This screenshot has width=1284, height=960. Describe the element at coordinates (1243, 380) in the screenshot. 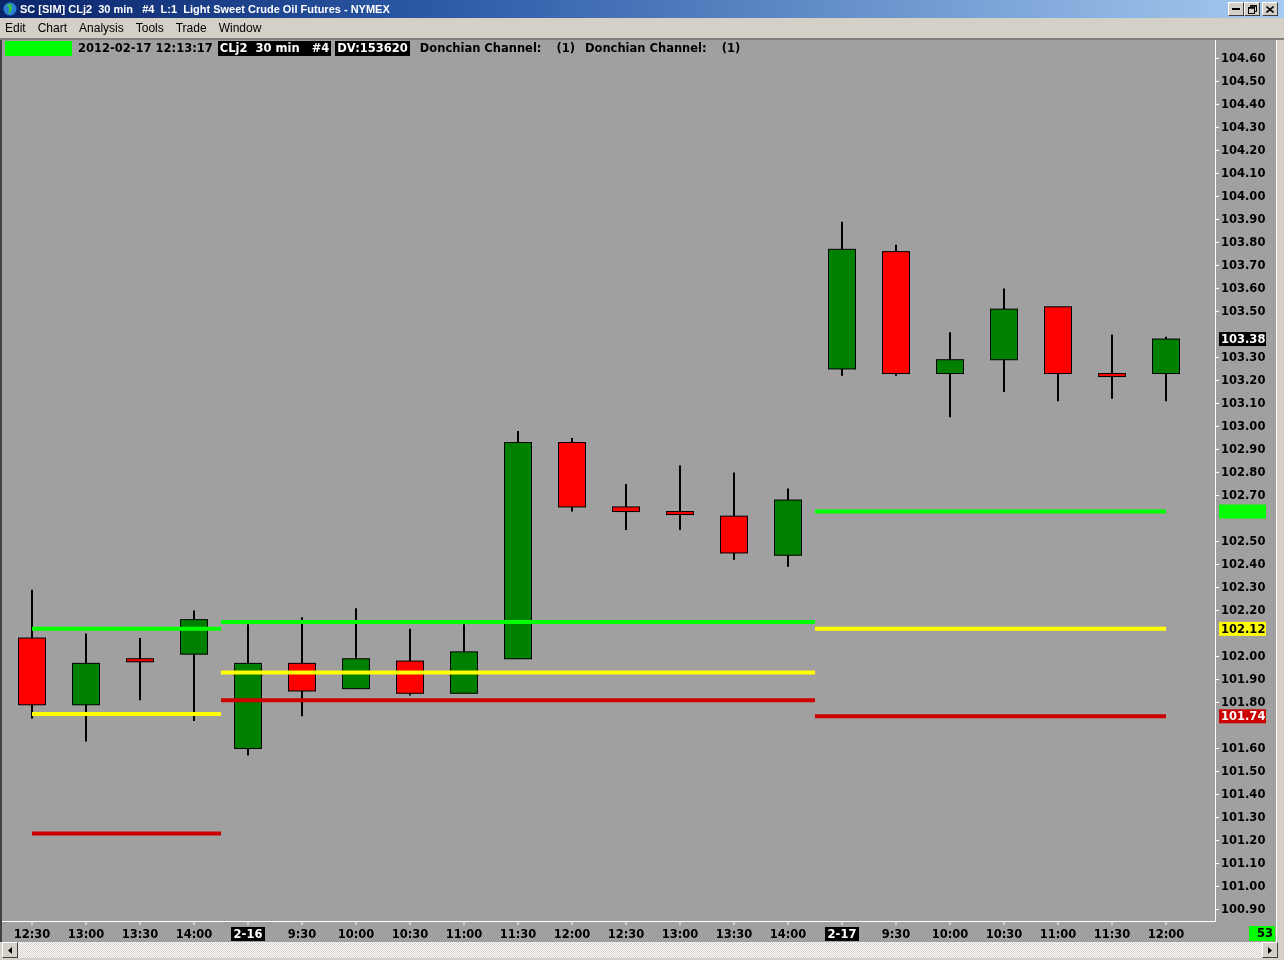

I see `price-axis-label: 103.20` at that location.